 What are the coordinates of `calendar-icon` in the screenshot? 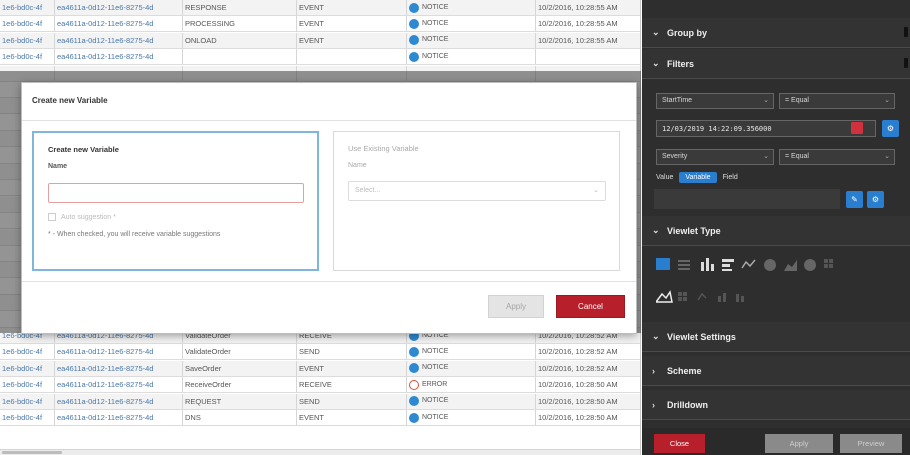 It's located at (857, 128).